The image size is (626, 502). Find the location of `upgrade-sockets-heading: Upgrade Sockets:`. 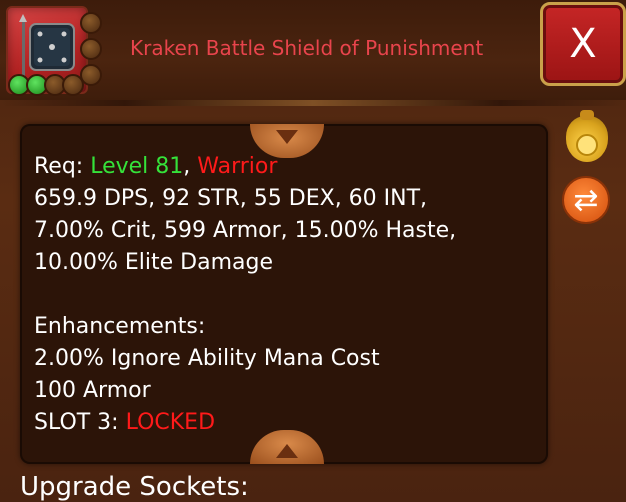

upgrade-sockets-heading: Upgrade Sockets: is located at coordinates (134, 487).